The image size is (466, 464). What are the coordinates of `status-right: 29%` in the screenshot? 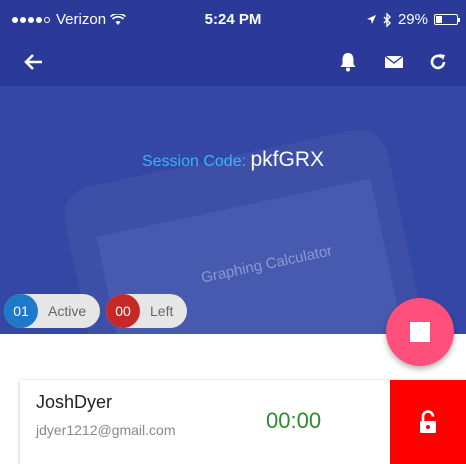 It's located at (413, 19).